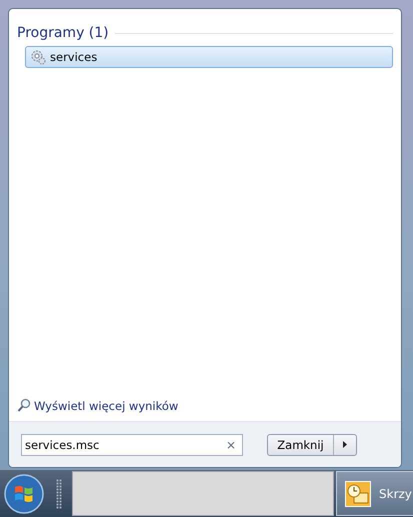 This screenshot has height=517, width=413. I want to click on mail-clock-icon, so click(358, 493).